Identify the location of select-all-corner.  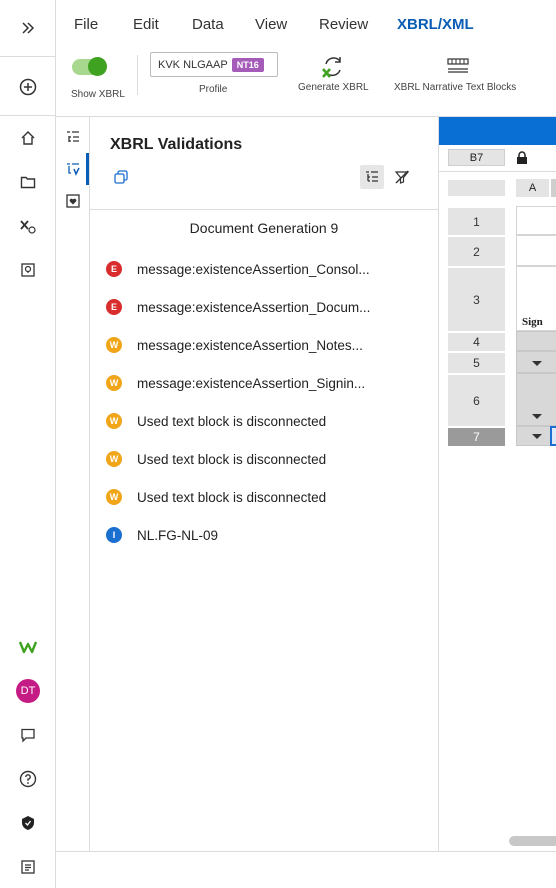
(476, 188).